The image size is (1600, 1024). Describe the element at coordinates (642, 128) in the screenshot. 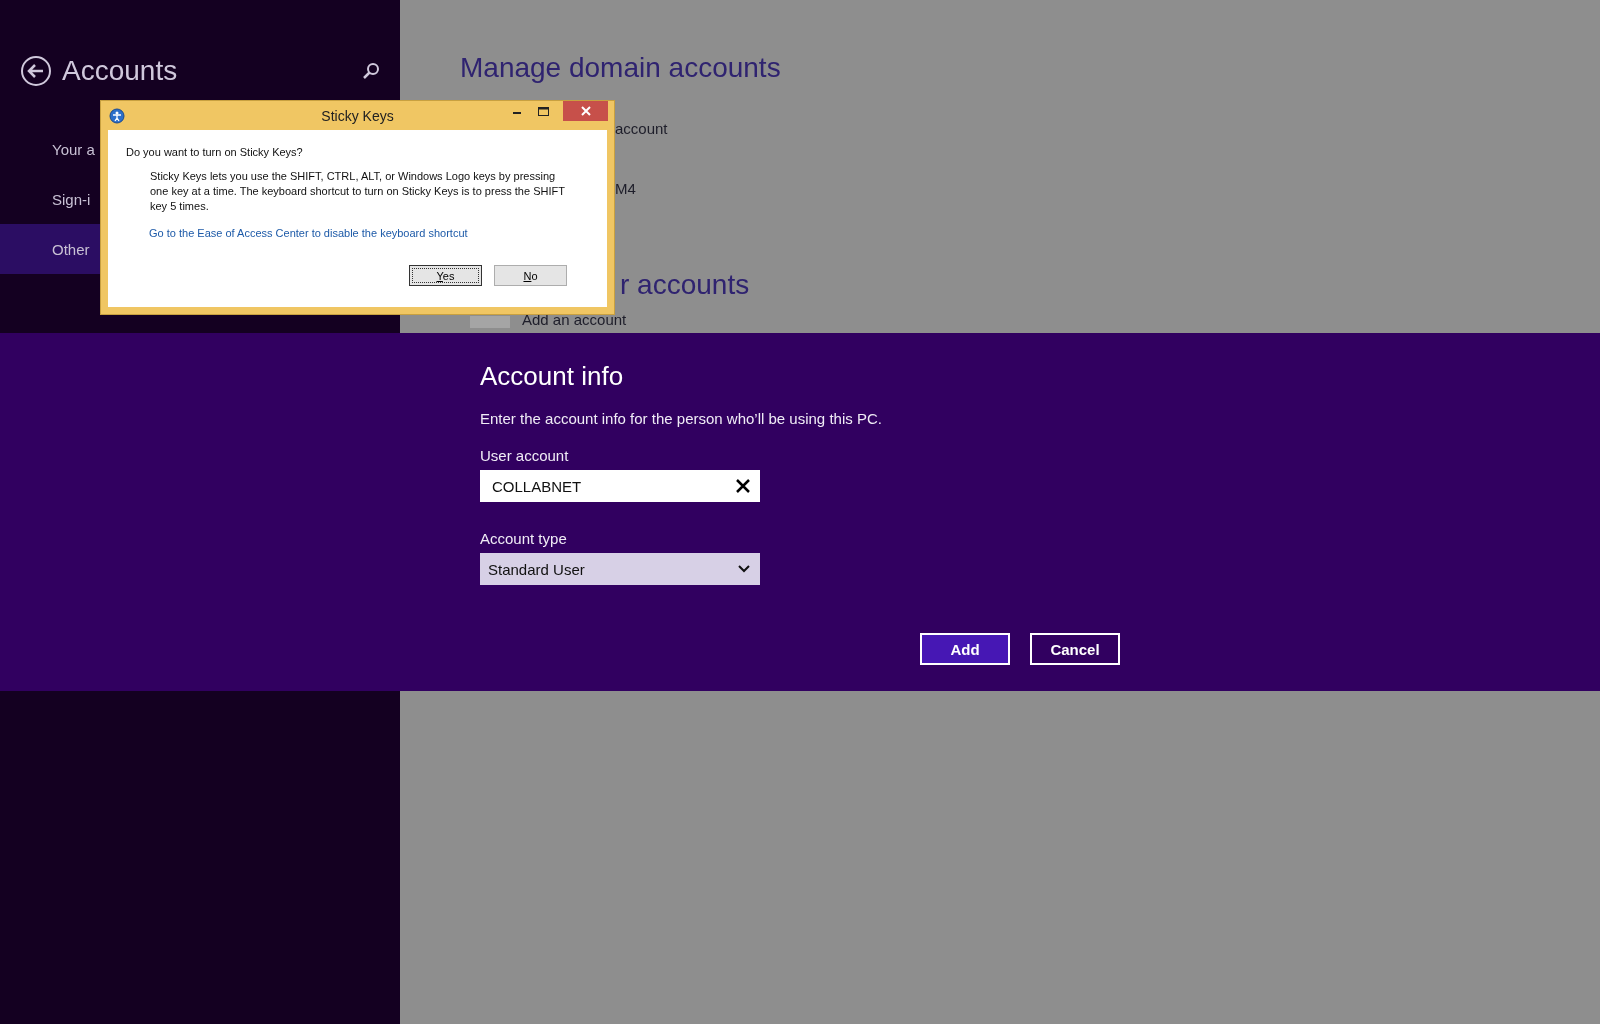

I see `account-text: account` at that location.